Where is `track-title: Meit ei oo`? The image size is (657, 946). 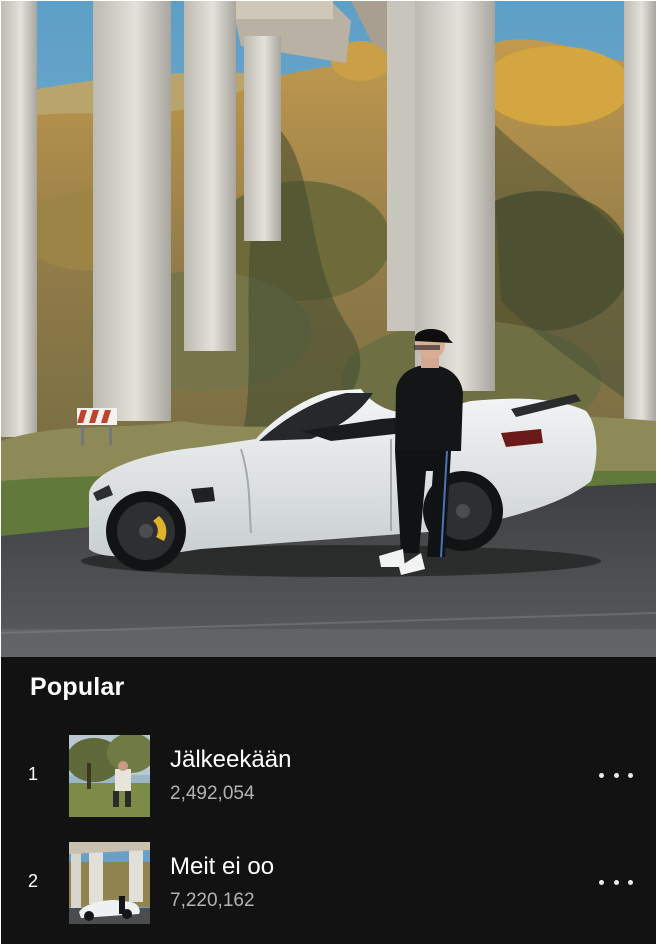 track-title: Meit ei oo is located at coordinates (222, 866).